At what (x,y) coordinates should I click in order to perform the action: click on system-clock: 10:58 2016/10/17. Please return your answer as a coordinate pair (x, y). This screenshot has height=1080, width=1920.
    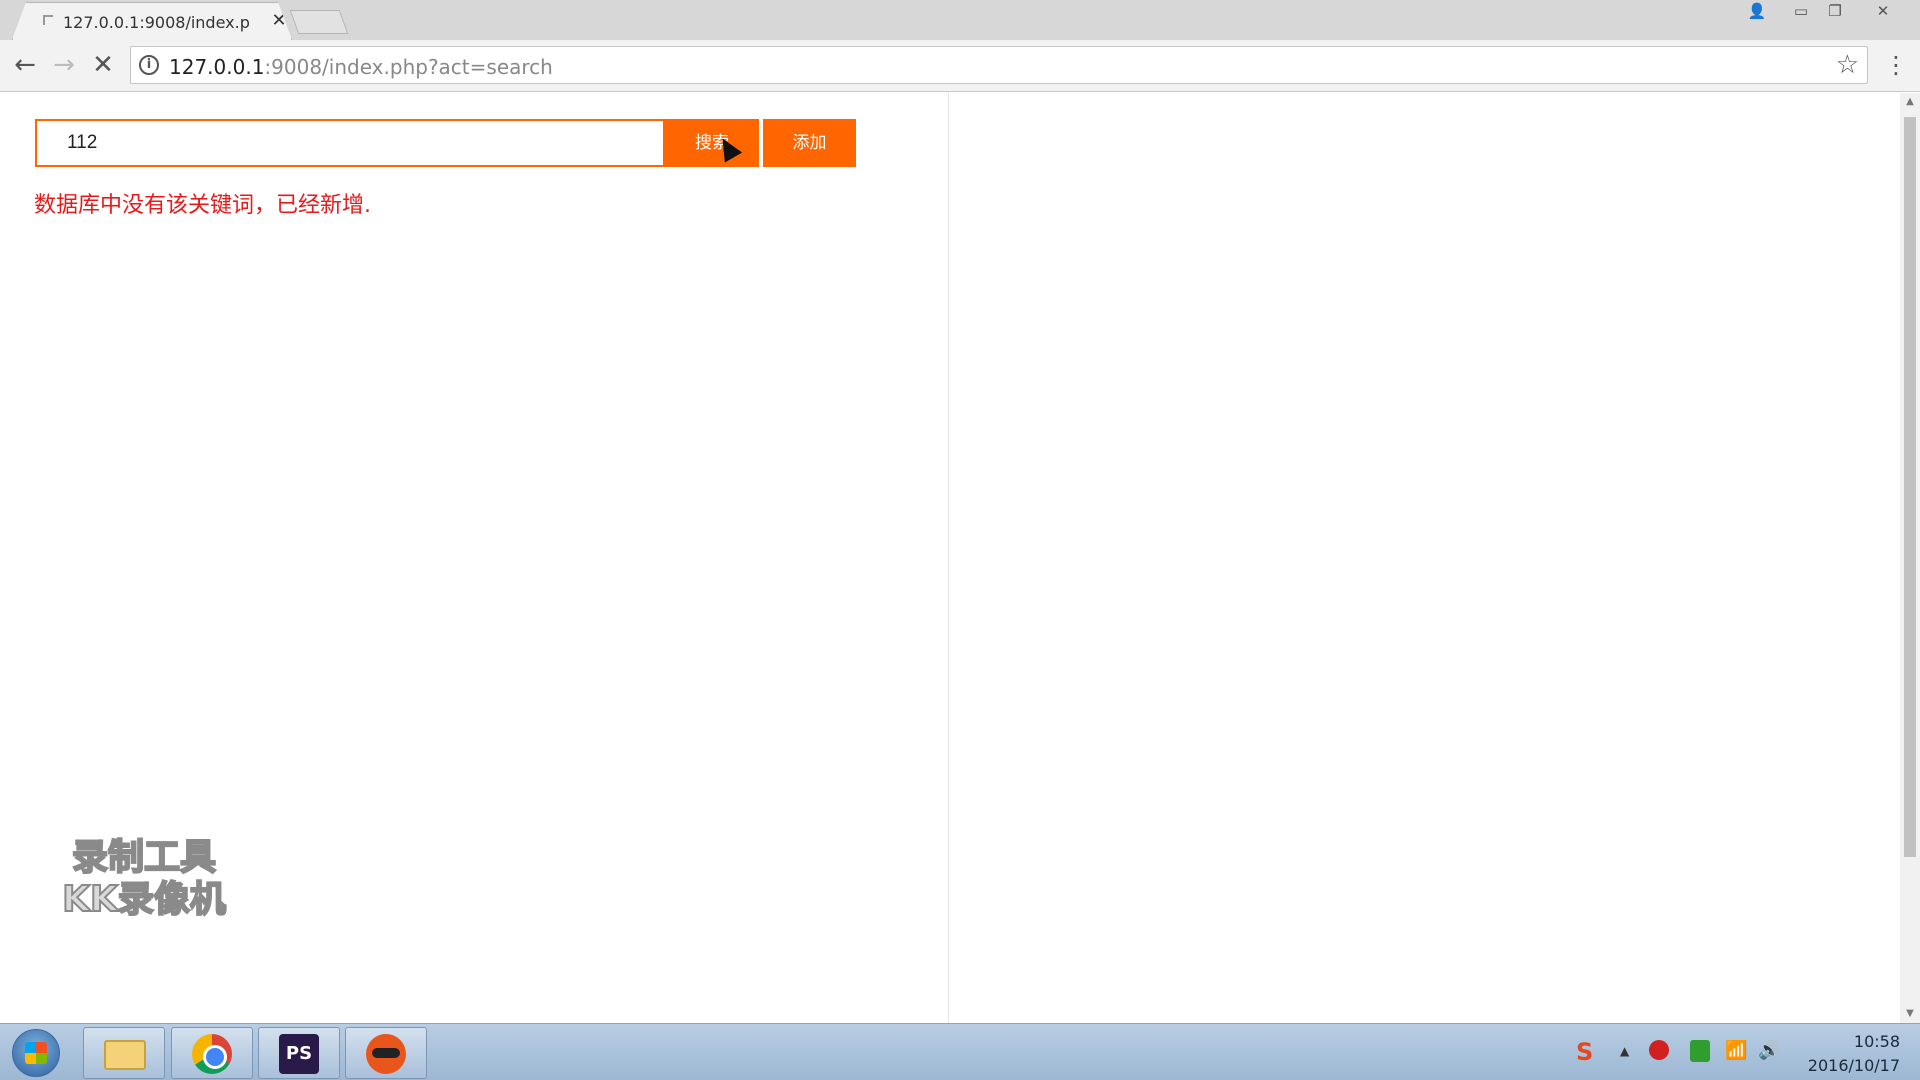
    Looking at the image, I should click on (1845, 1054).